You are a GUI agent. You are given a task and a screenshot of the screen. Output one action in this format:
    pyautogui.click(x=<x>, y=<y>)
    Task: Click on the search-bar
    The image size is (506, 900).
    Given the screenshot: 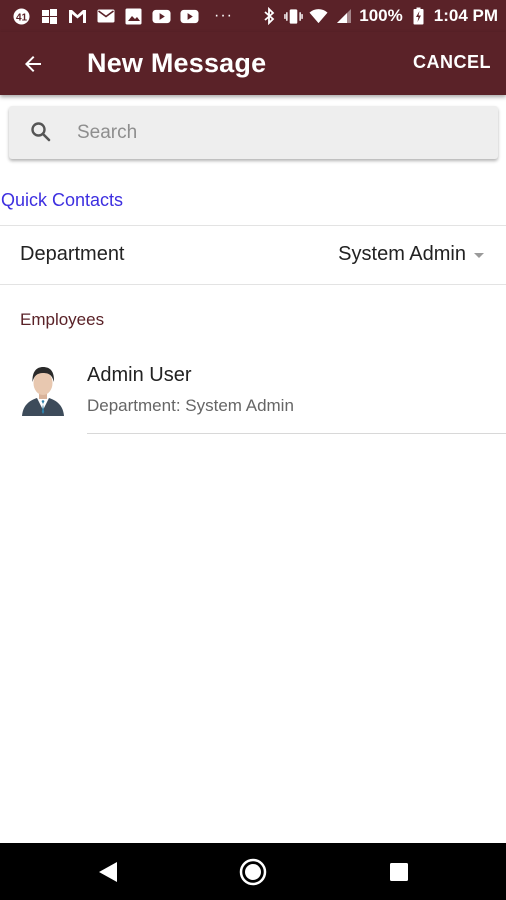 What is the action you would take?
    pyautogui.click(x=253, y=132)
    